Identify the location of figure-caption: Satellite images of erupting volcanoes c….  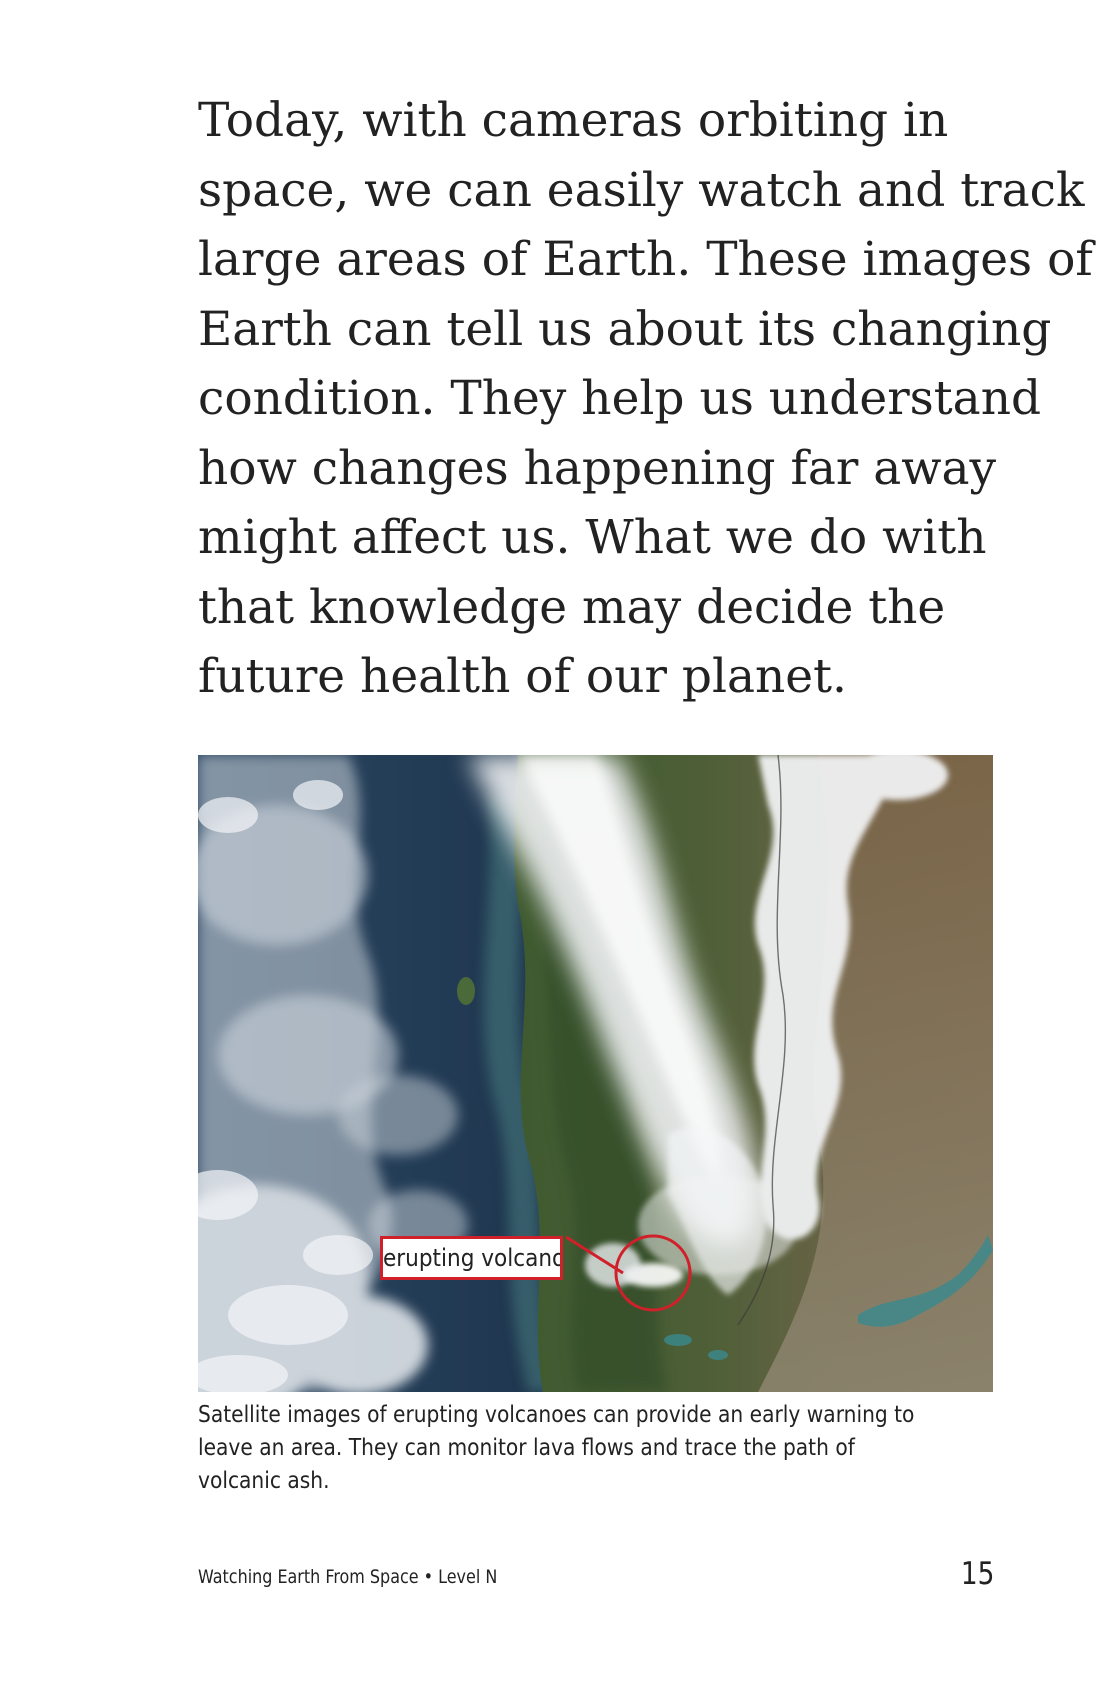
(598, 1447).